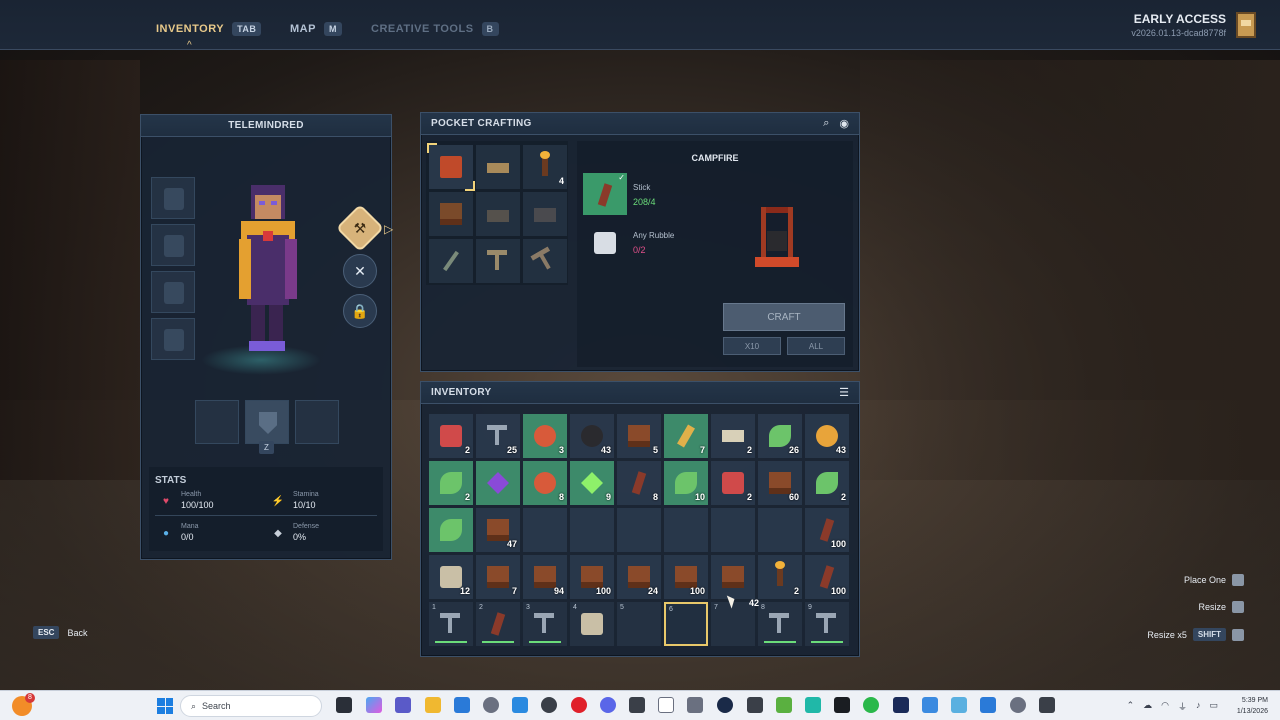 The image size is (1280, 720). I want to click on inventory-slot: 47, so click(498, 530).